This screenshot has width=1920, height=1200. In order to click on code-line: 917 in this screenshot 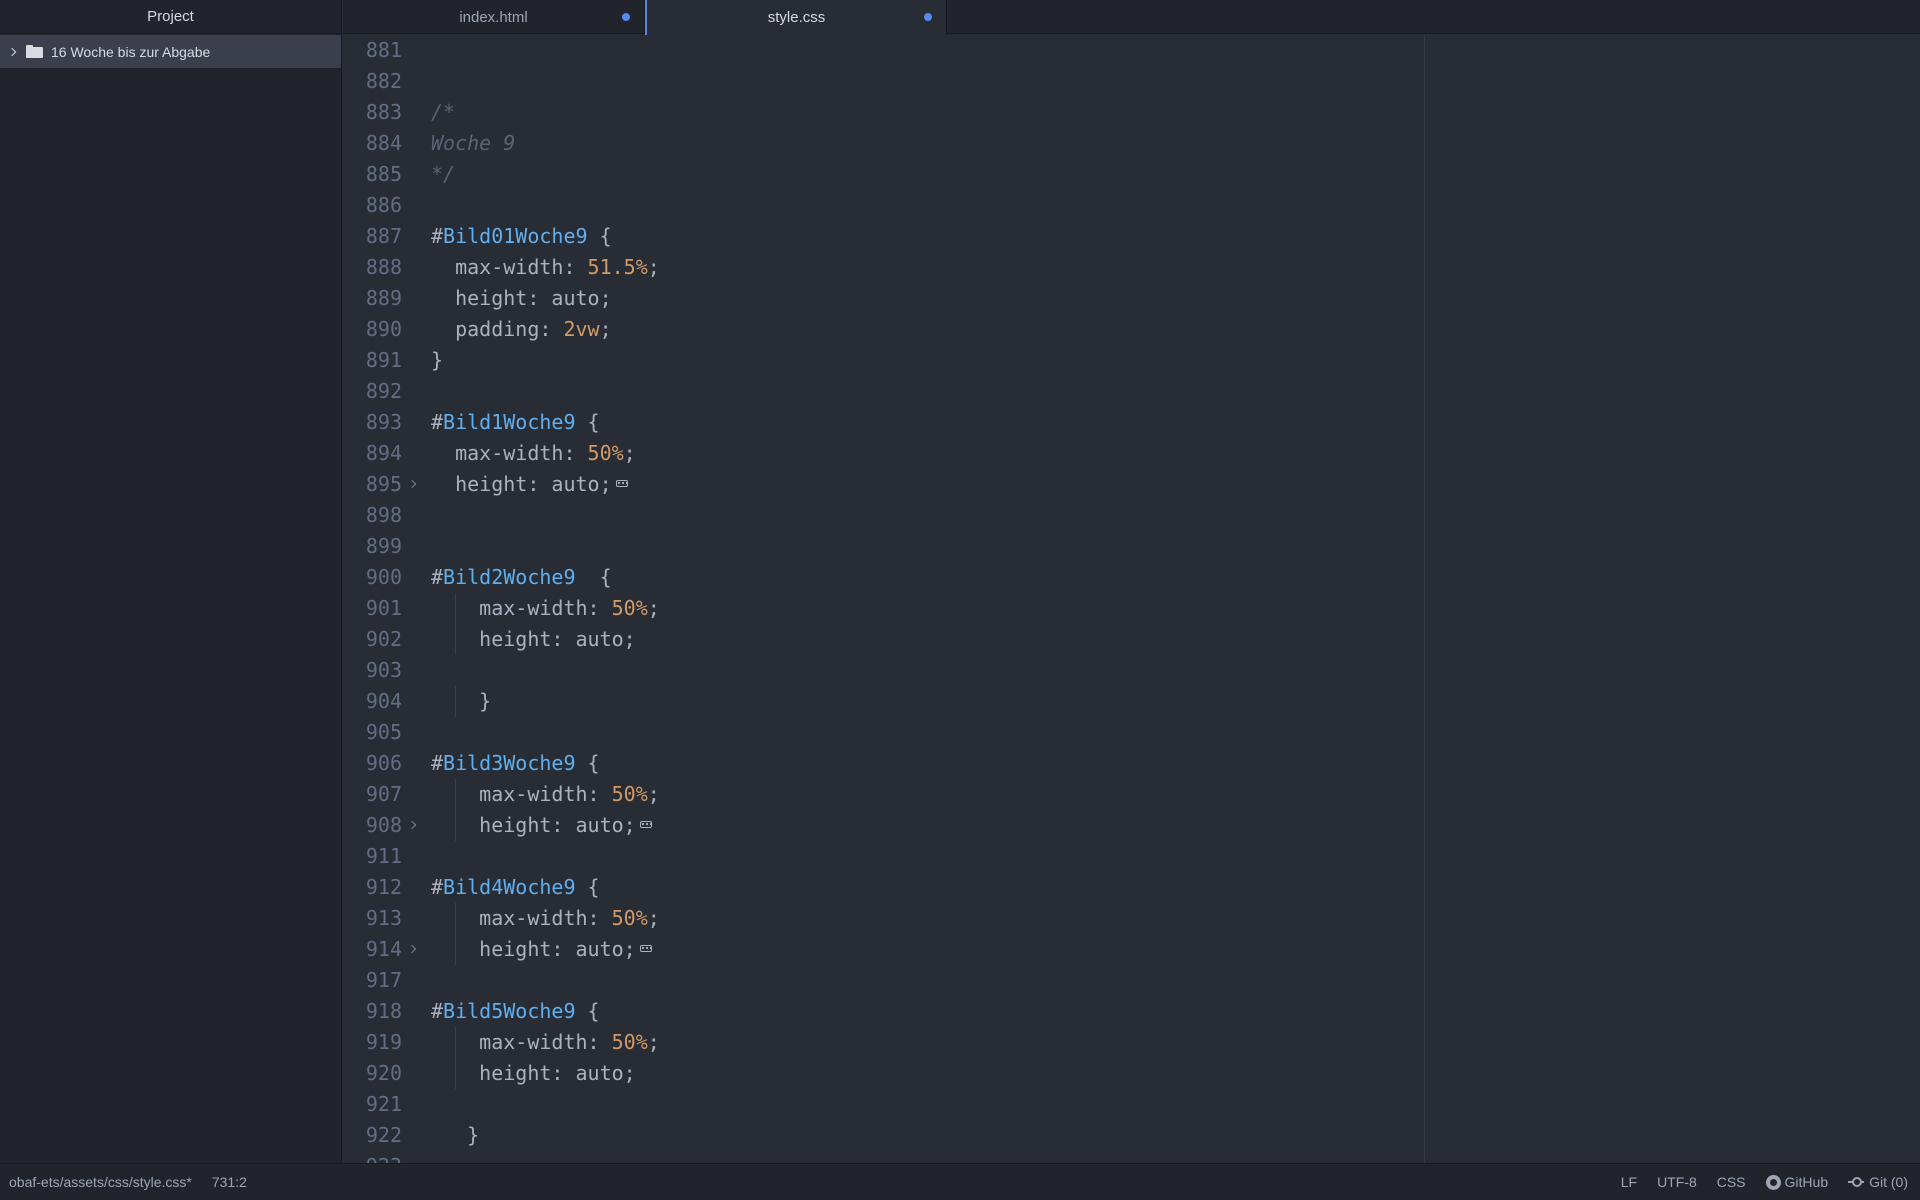, I will do `click(1131, 980)`.